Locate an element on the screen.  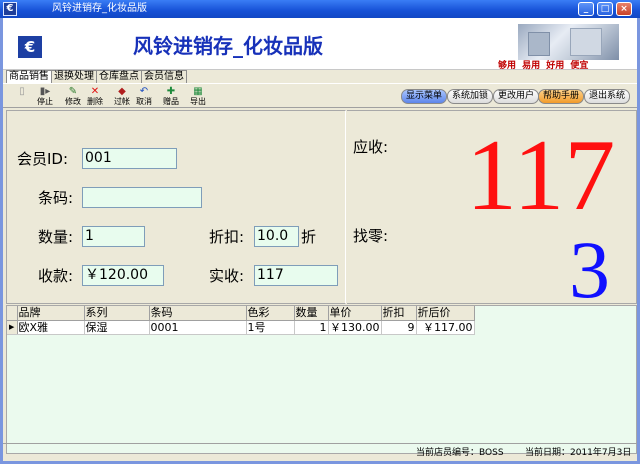
tab-strip: 商品销售 退换处理 仓库盘点 会员信息 is located at coordinates (96, 76).